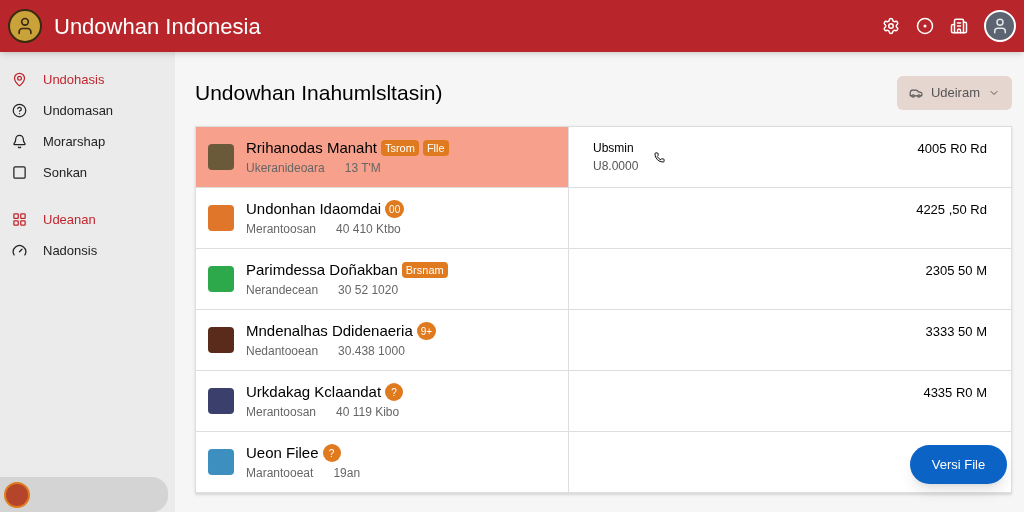 Image resolution: width=1024 pixels, height=512 pixels. What do you see at coordinates (19, 250) in the screenshot?
I see `gauge-icon` at bounding box center [19, 250].